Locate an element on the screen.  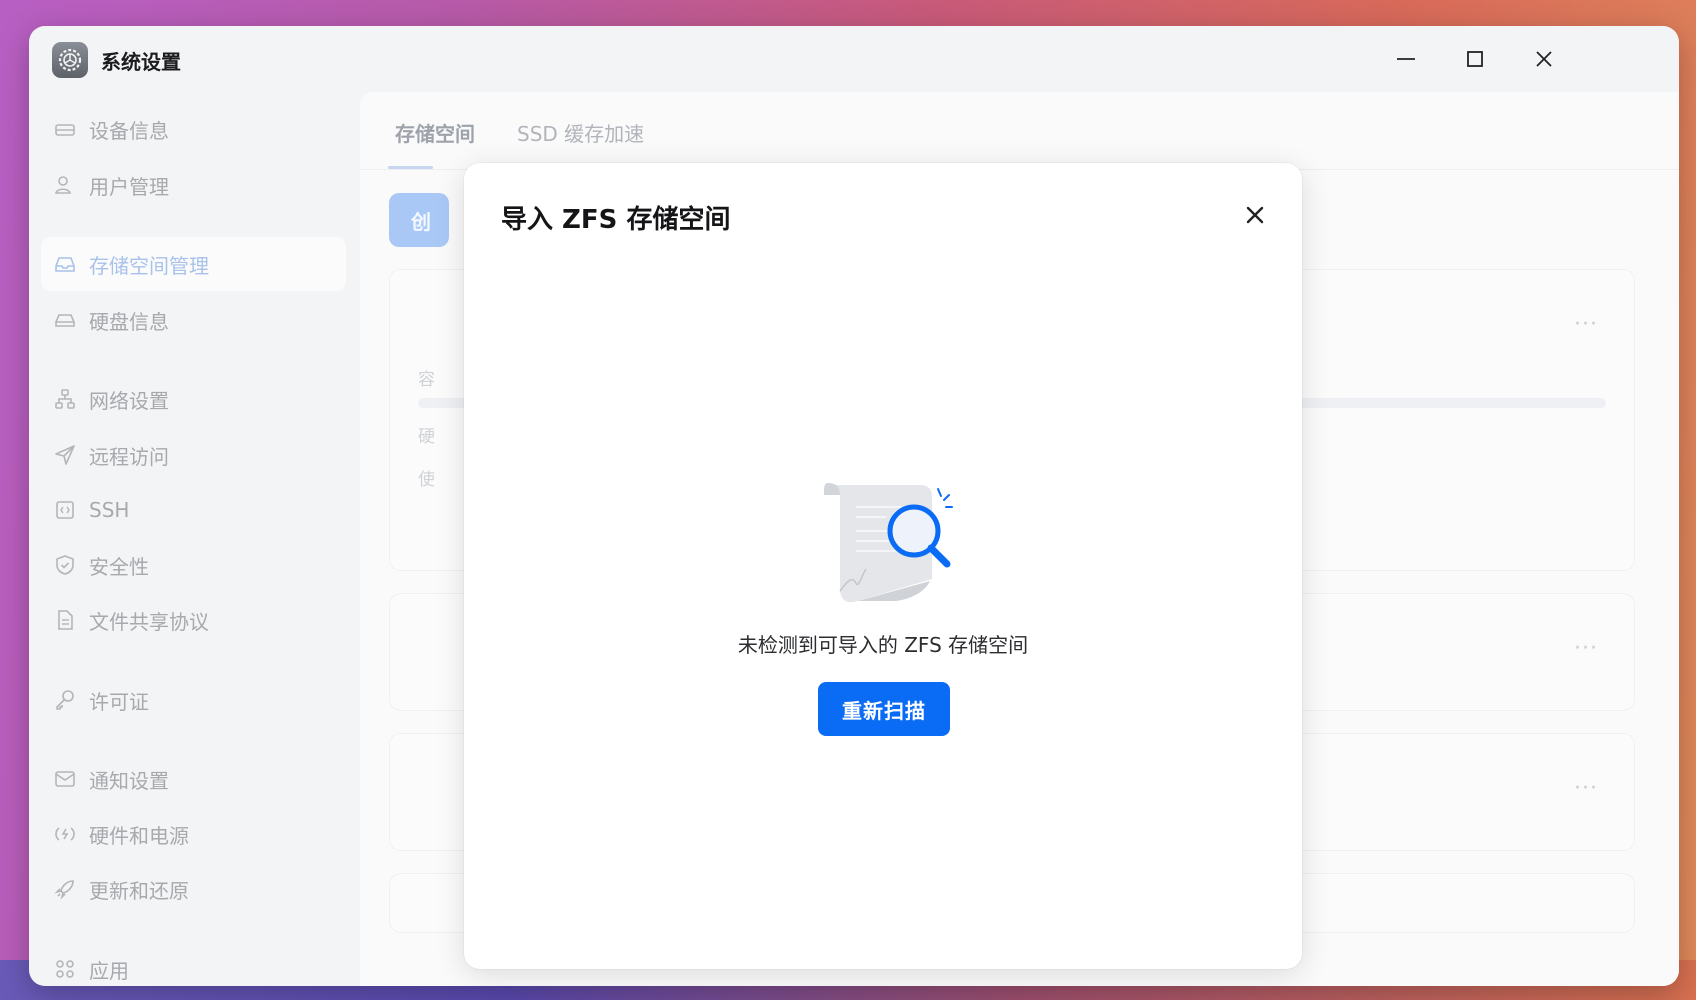
rescan-button: 重新扫描 is located at coordinates (884, 709).